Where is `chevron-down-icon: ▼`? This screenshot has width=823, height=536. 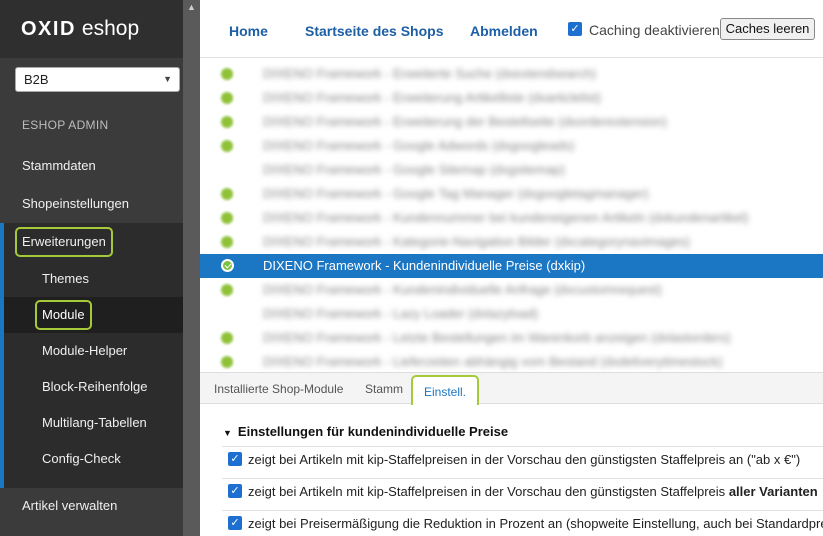 chevron-down-icon: ▼ is located at coordinates (167, 79).